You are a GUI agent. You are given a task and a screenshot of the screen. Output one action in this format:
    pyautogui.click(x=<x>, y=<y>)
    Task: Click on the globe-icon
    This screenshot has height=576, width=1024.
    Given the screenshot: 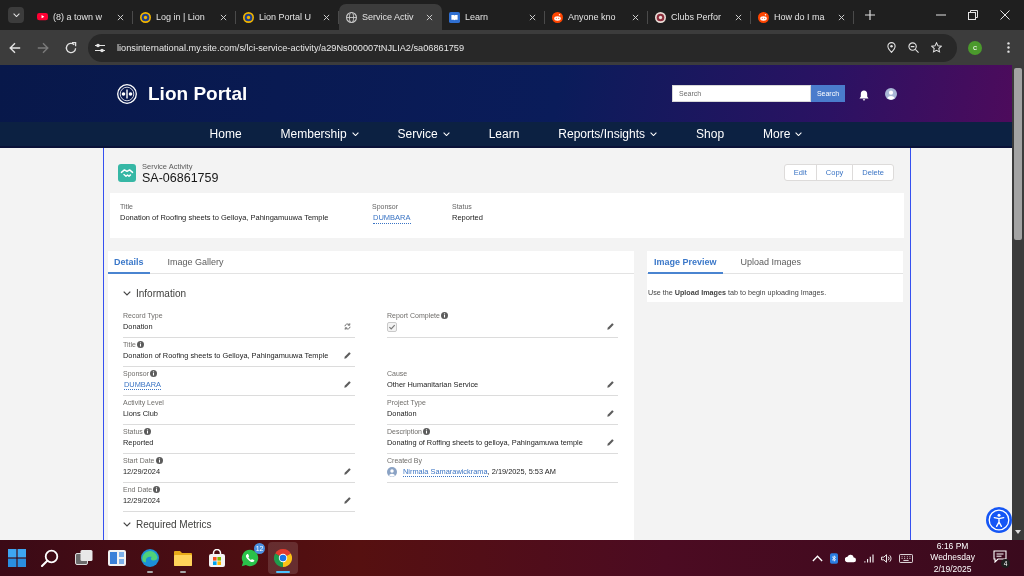 What is the action you would take?
    pyautogui.click(x=351, y=17)
    